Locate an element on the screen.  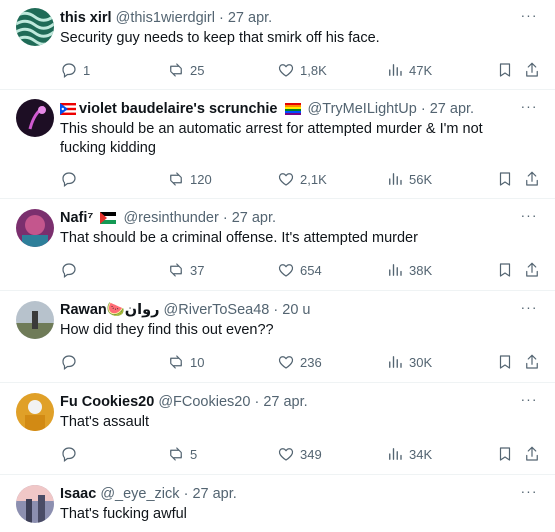
retweet-button: 25 is located at coordinates (185, 70).